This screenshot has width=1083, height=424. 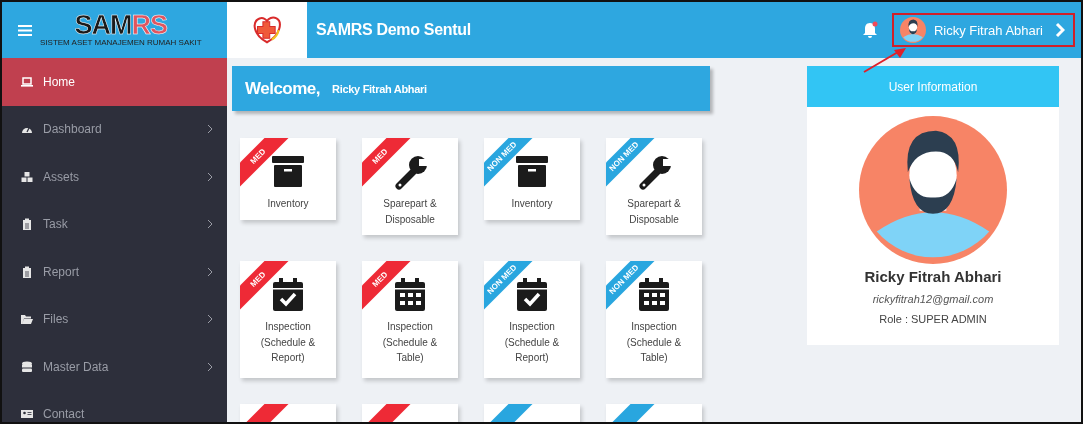 I want to click on user-name: Ricky Fitrah Abhari, so click(x=933, y=276).